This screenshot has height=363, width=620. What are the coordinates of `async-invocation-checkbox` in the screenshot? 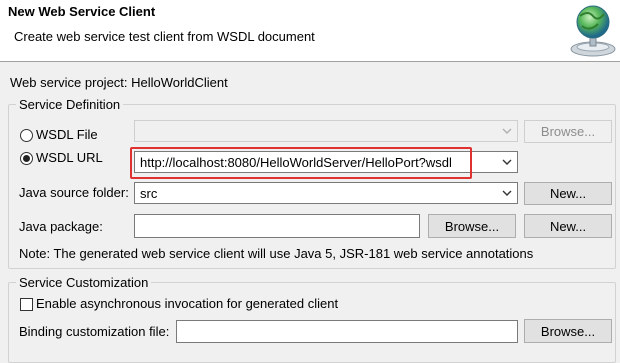 It's located at (26, 304).